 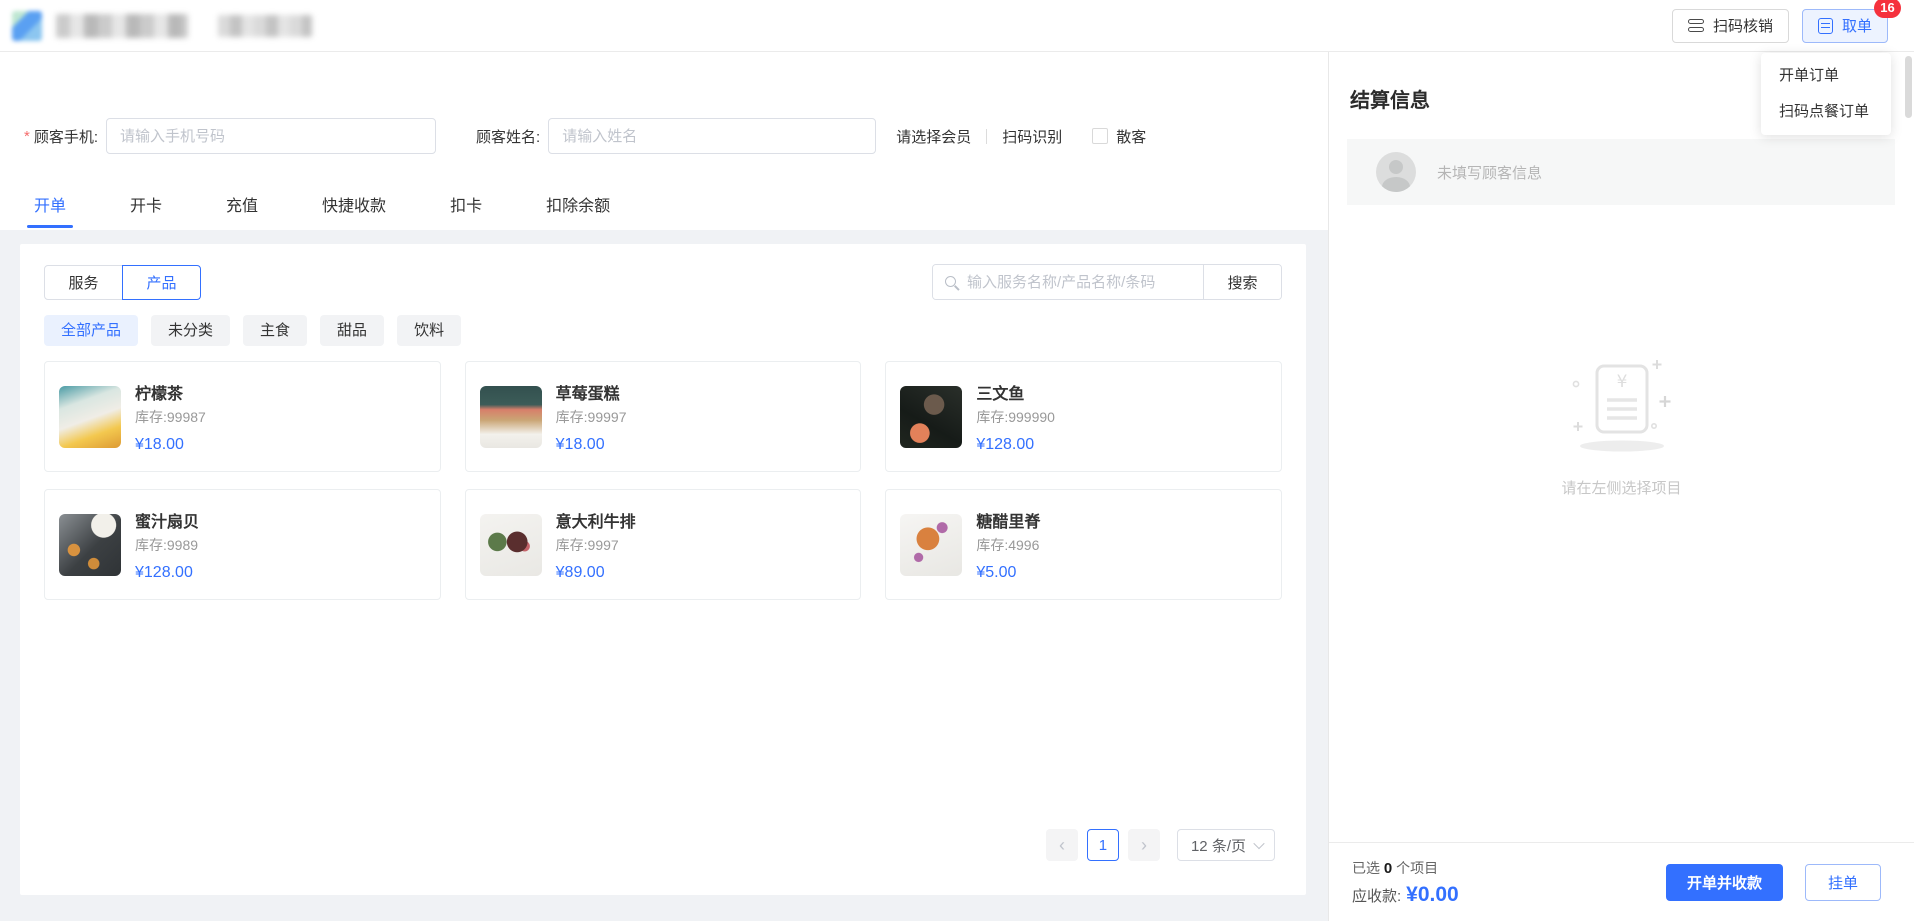 What do you see at coordinates (1856, 26) in the screenshot?
I see `take-order-label: 取单` at bounding box center [1856, 26].